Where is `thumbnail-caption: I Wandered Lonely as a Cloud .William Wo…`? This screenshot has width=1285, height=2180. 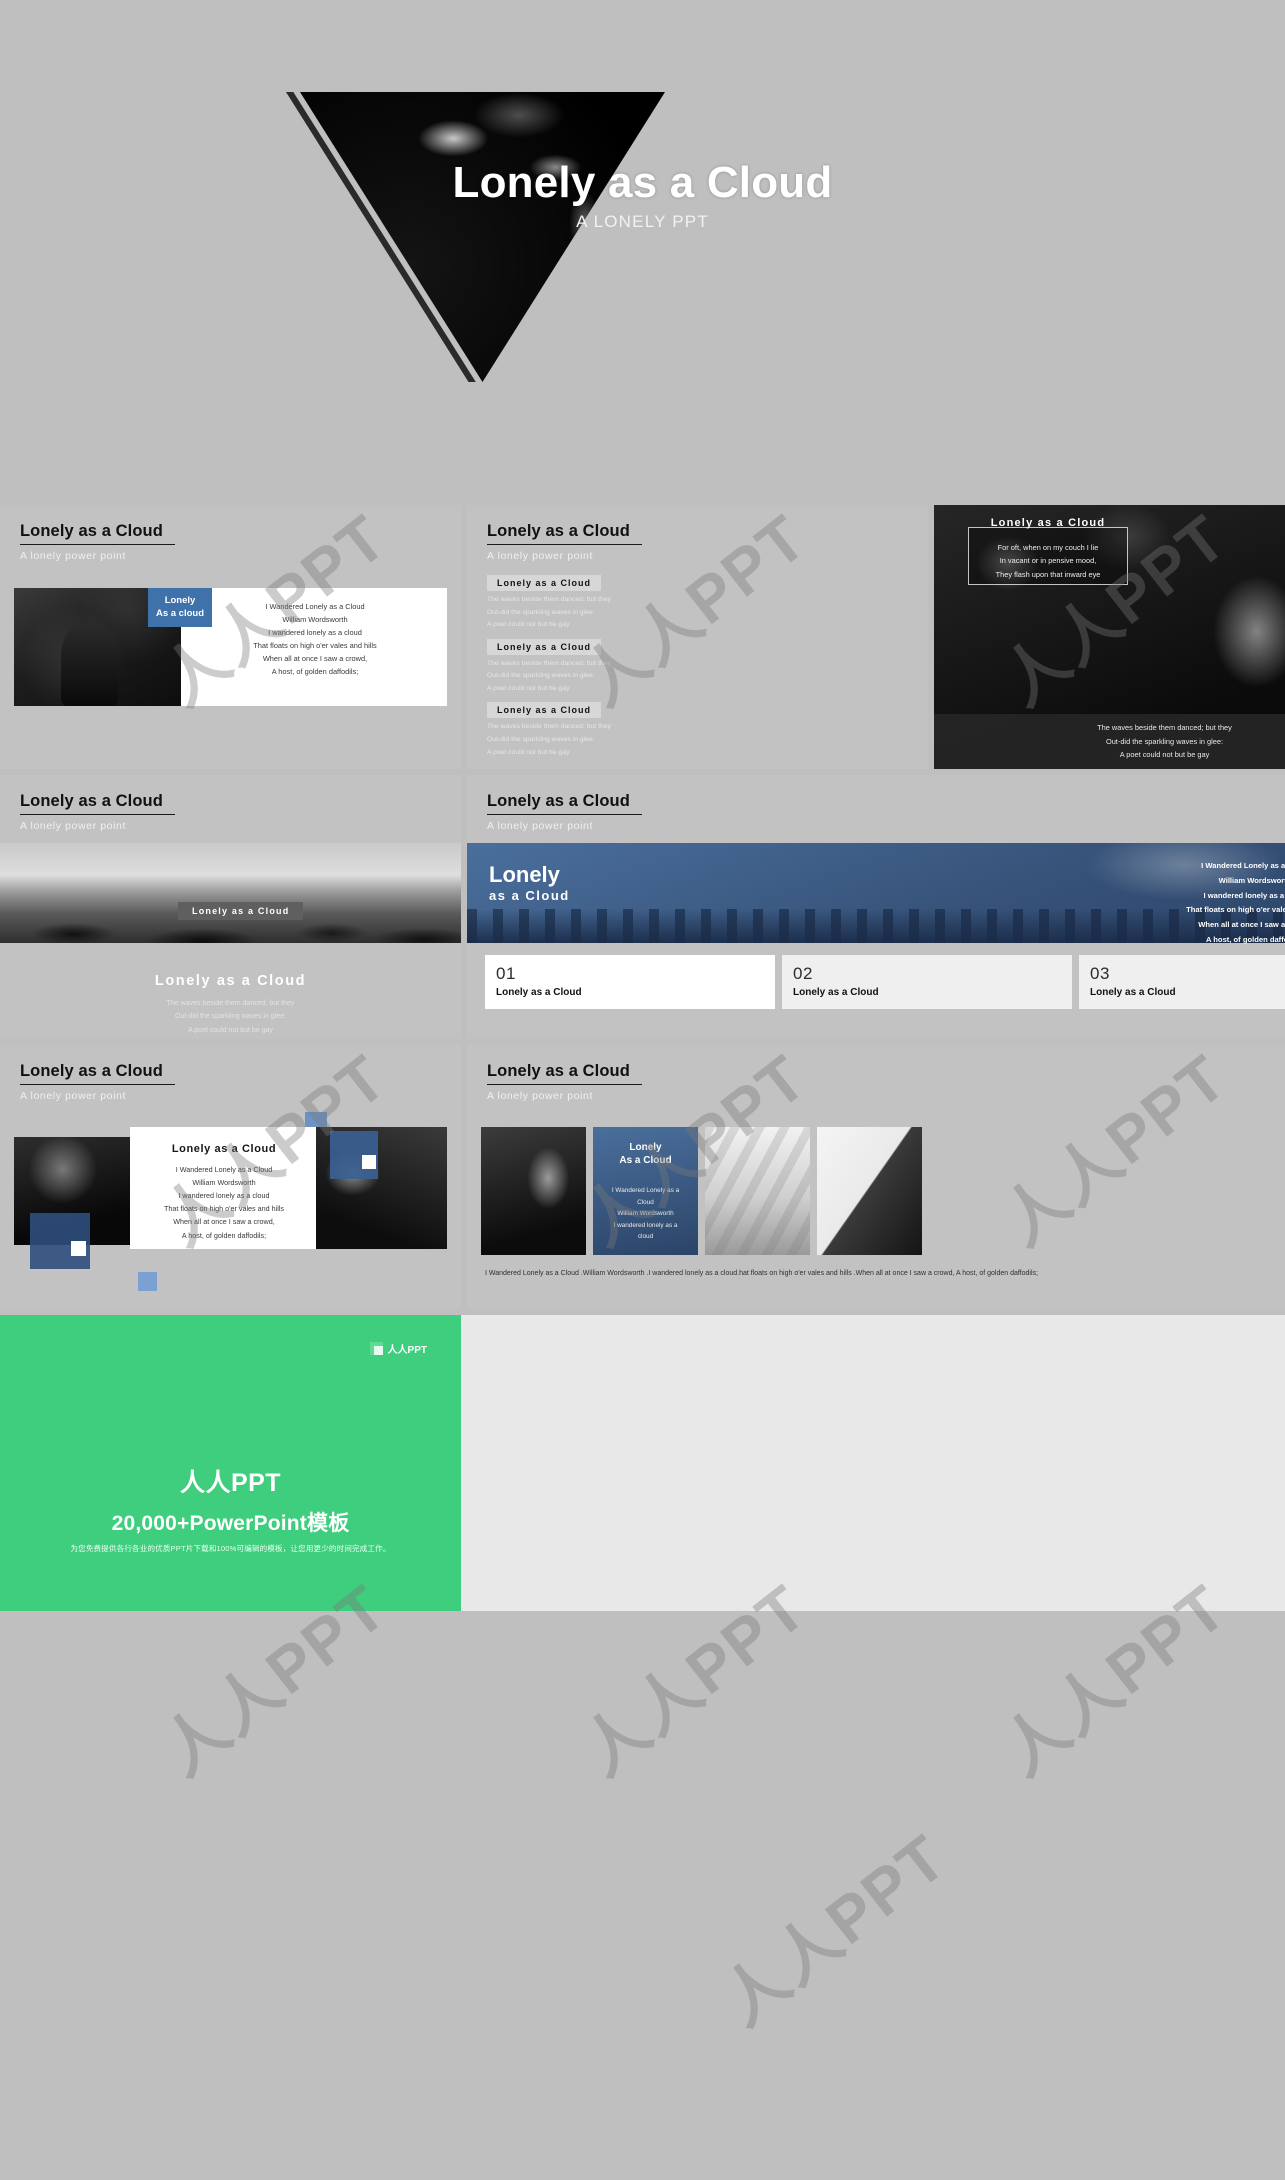 thumbnail-caption: I Wandered Lonely as a Cloud .William Wo… is located at coordinates (761, 1273).